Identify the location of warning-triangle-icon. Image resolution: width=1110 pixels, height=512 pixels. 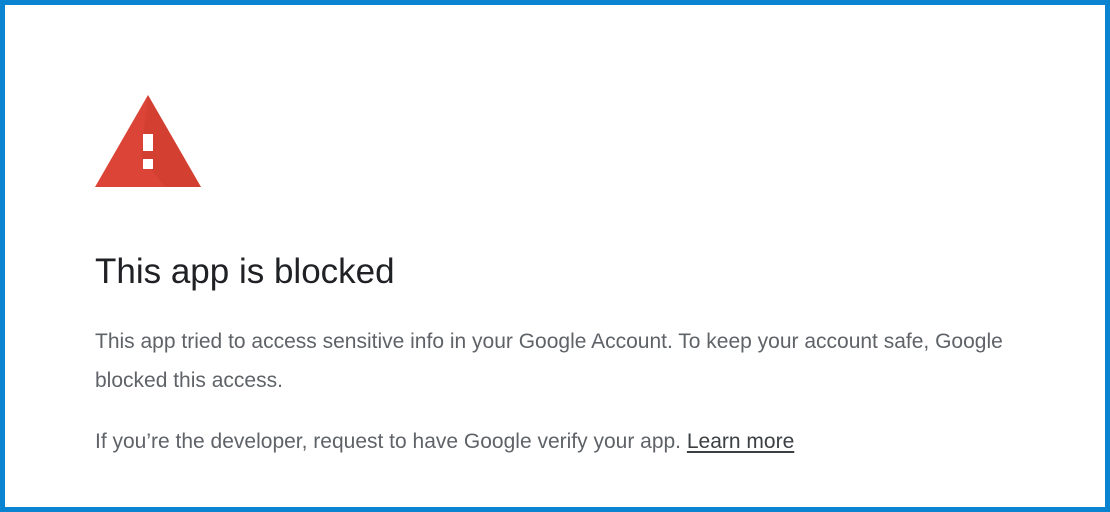
(148, 141).